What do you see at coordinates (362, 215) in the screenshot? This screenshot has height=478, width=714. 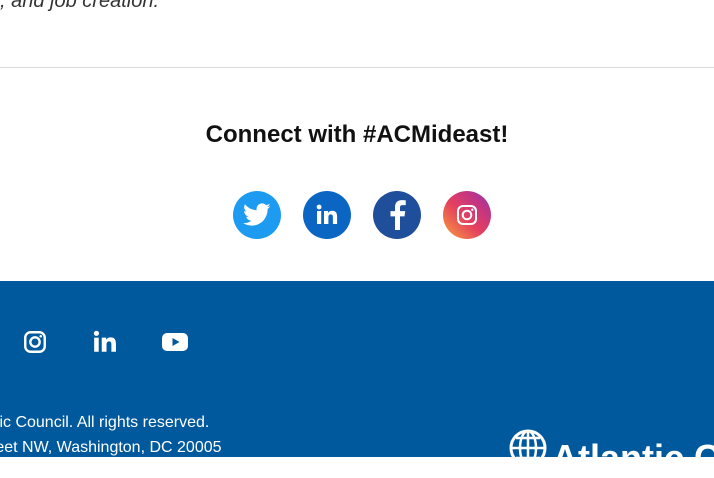 I see `social-links` at bounding box center [362, 215].